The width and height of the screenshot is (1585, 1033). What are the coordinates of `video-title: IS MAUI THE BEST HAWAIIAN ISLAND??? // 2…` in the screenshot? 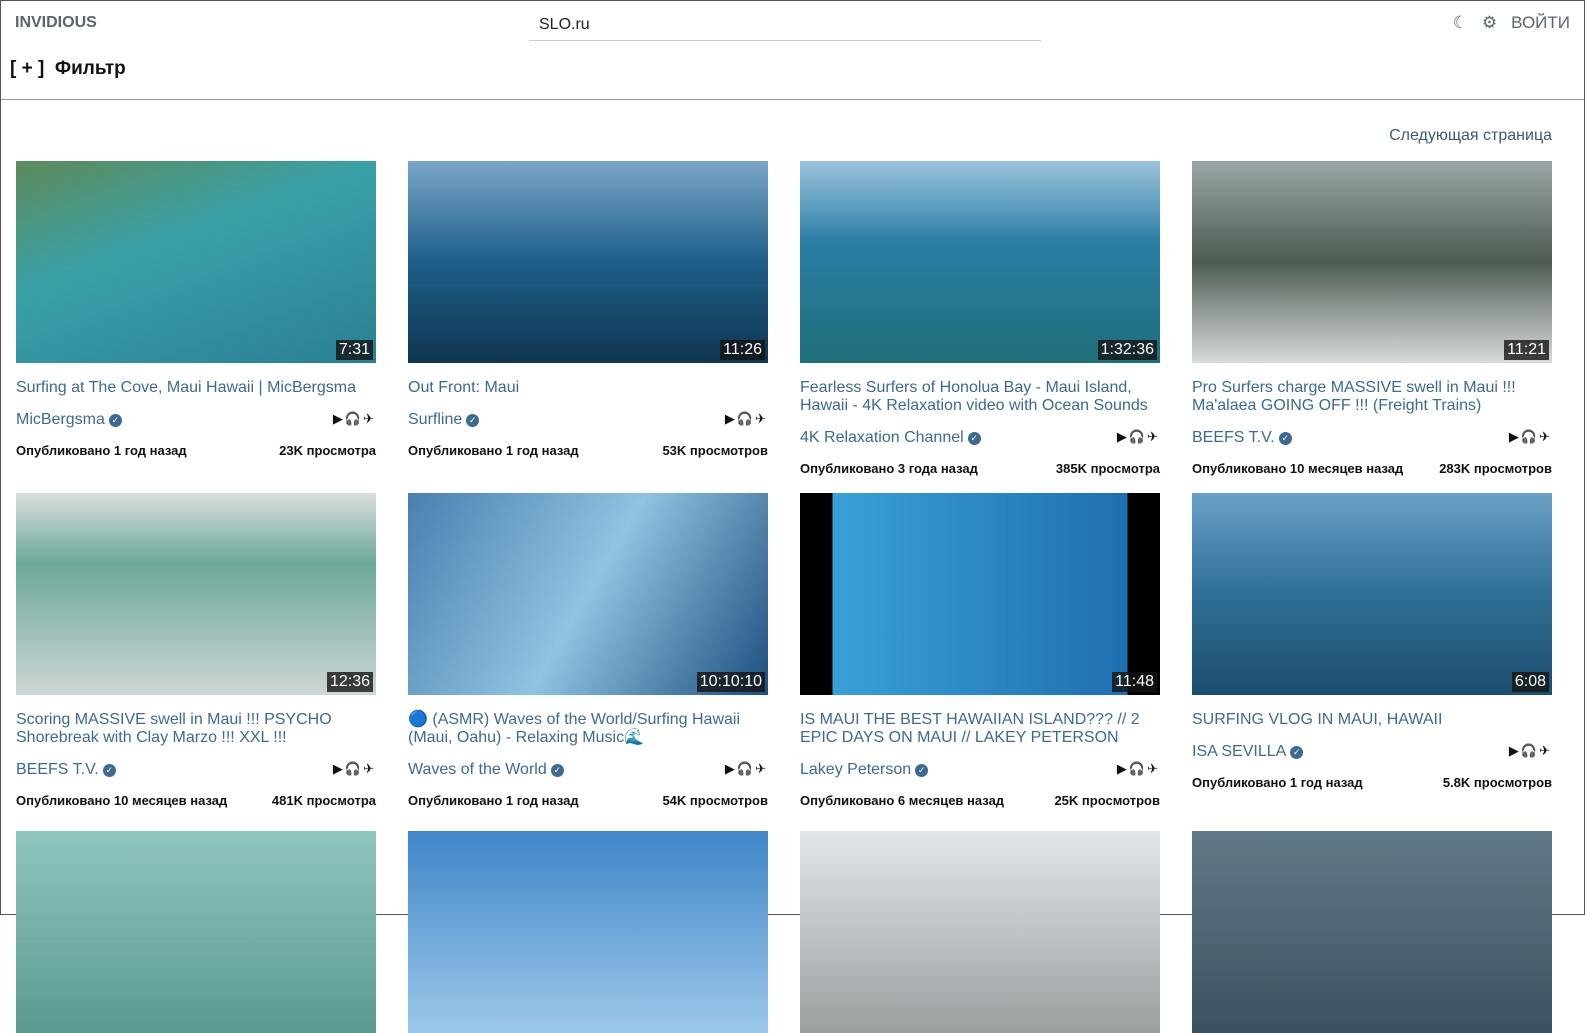 It's located at (980, 729).